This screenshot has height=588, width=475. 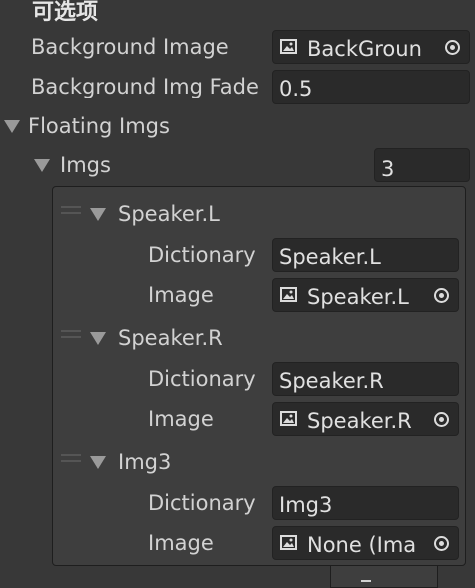 I want to click on floating-imgs-foldout: Floating Imgs, so click(x=99, y=126).